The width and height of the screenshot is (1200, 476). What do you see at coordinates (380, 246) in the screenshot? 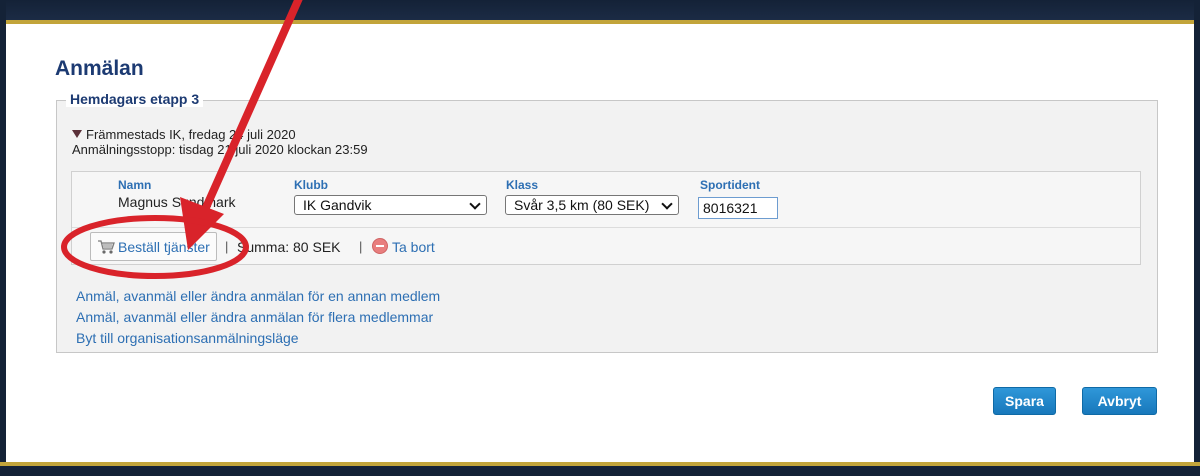
I see `remove-icon` at bounding box center [380, 246].